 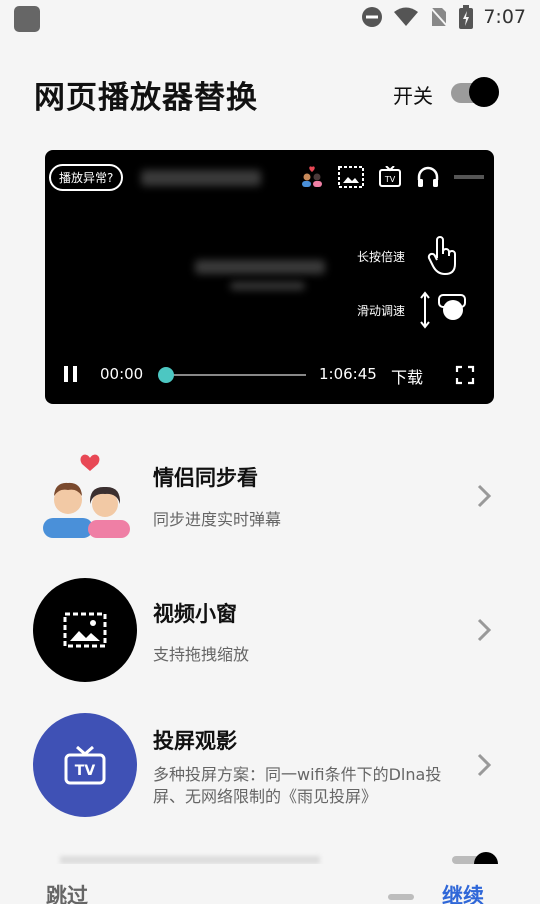 I want to click on slide-speed-hint: 滑动调速, so click(x=381, y=311).